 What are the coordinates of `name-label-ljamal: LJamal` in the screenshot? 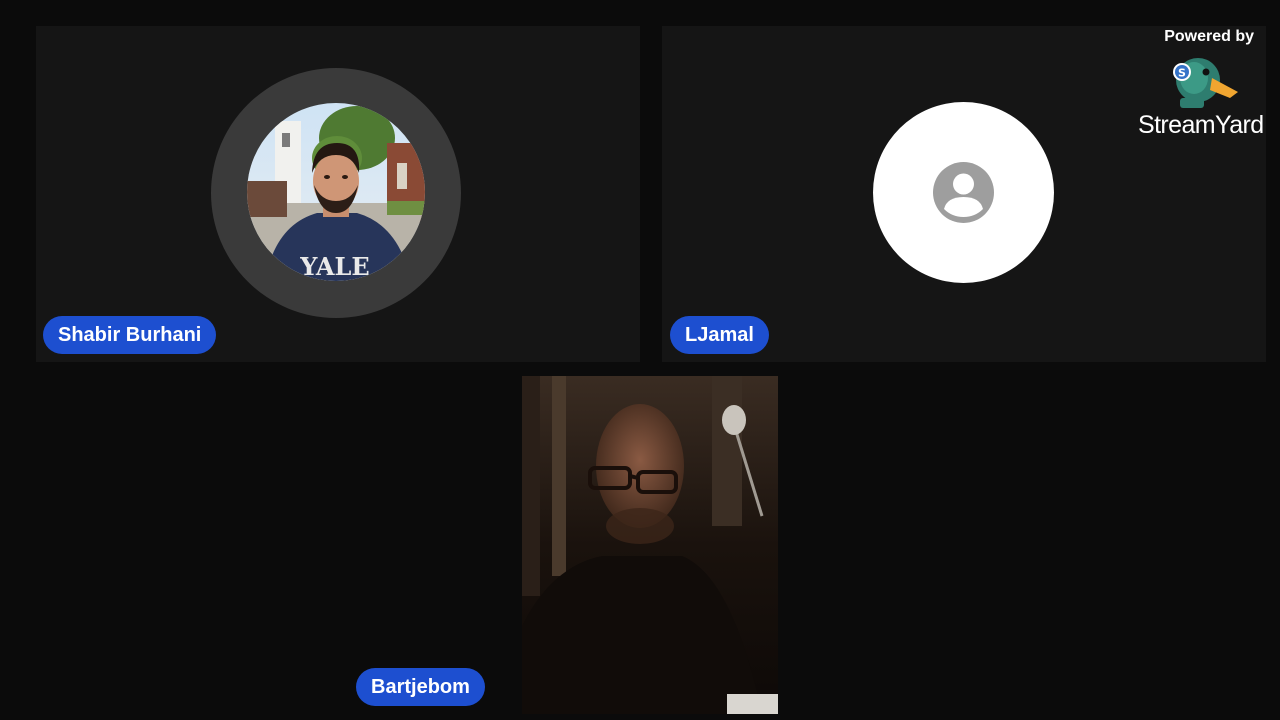 It's located at (719, 335).